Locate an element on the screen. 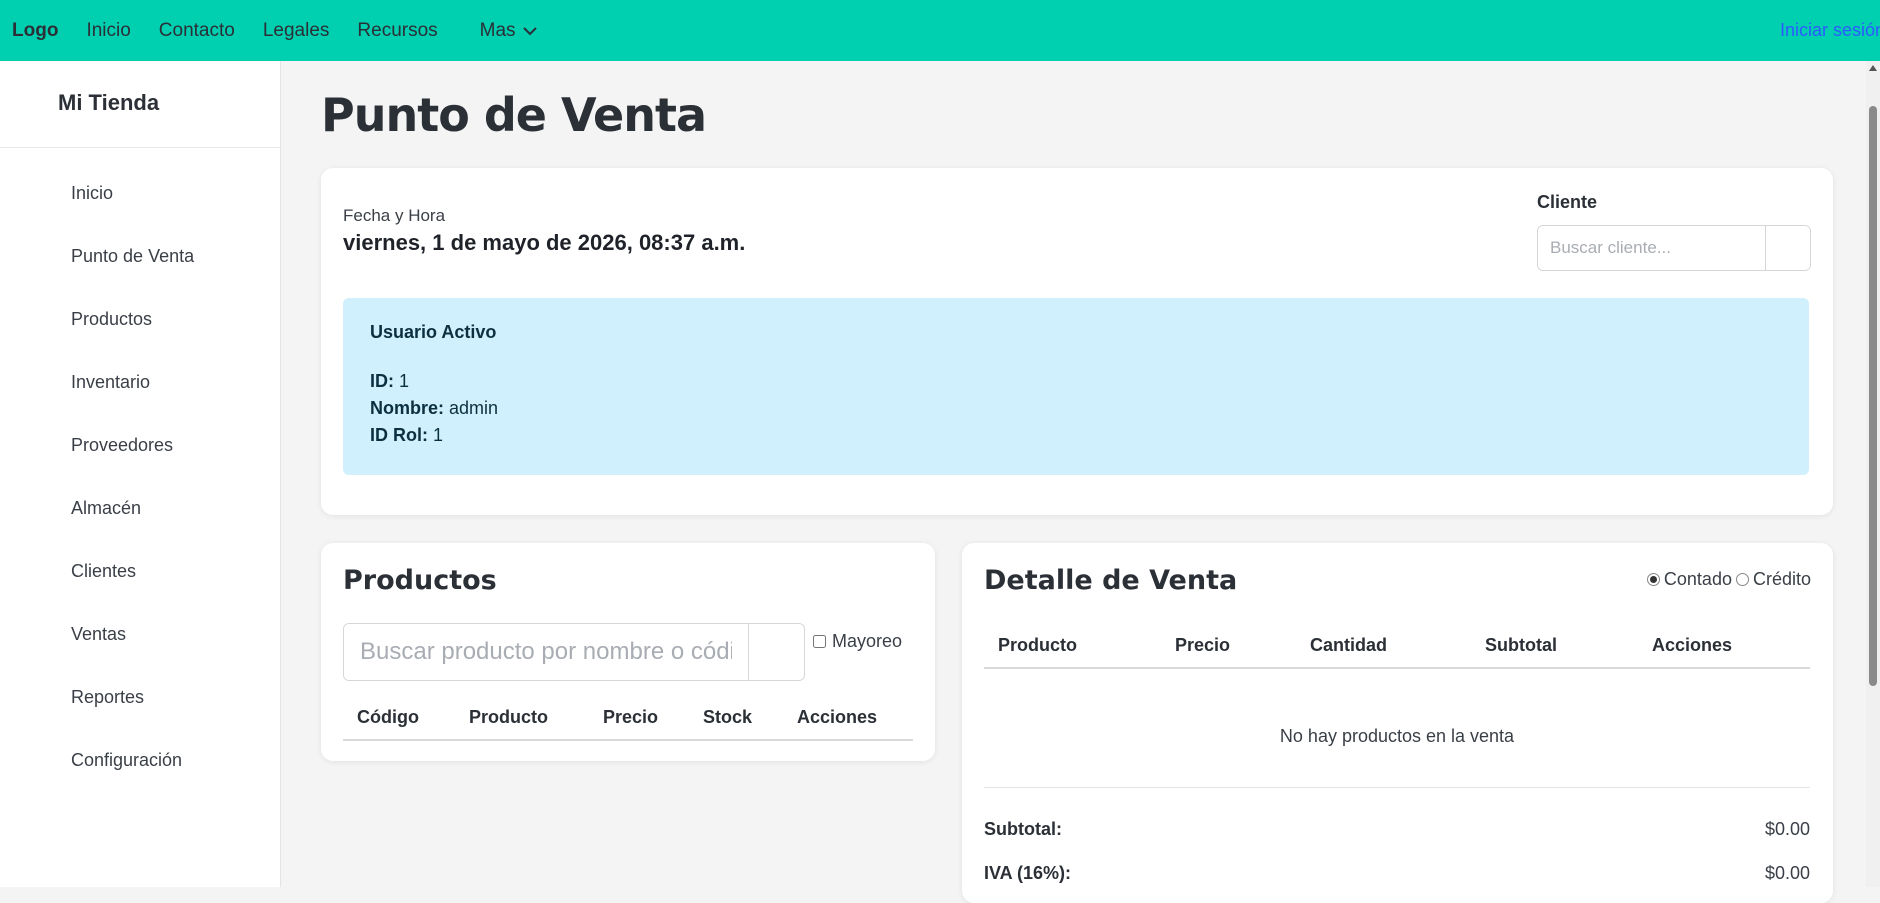 Image resolution: width=1880 pixels, height=903 pixels. cliente-search-input is located at coordinates (1651, 248).